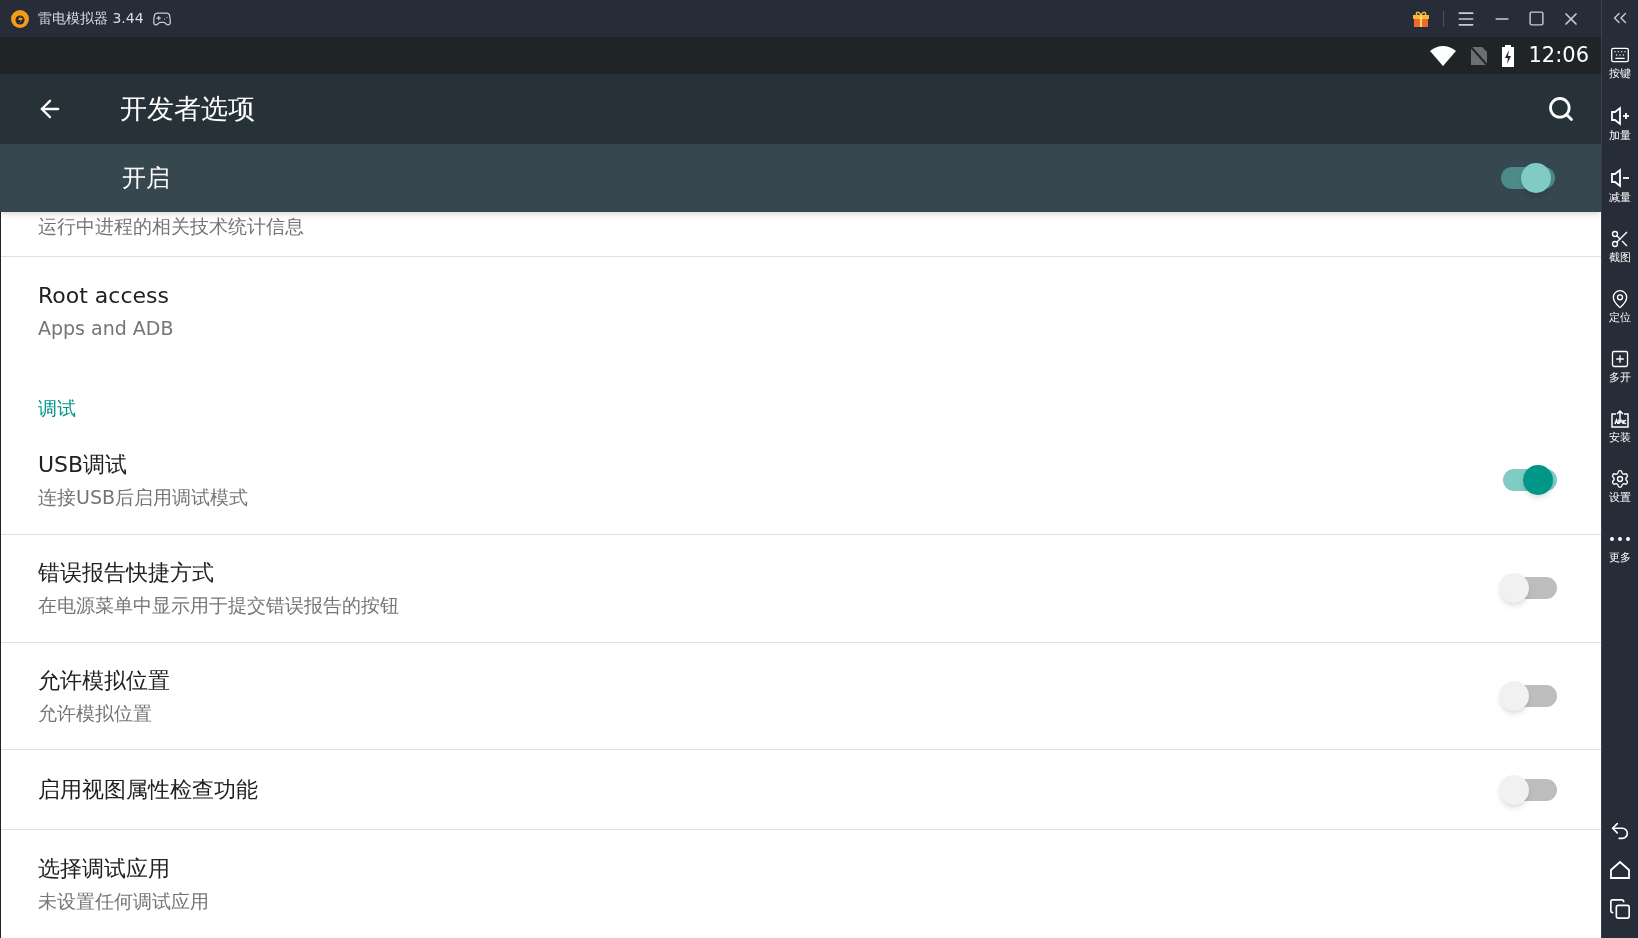  I want to click on sidebar-tool: 加量, so click(1619, 124).